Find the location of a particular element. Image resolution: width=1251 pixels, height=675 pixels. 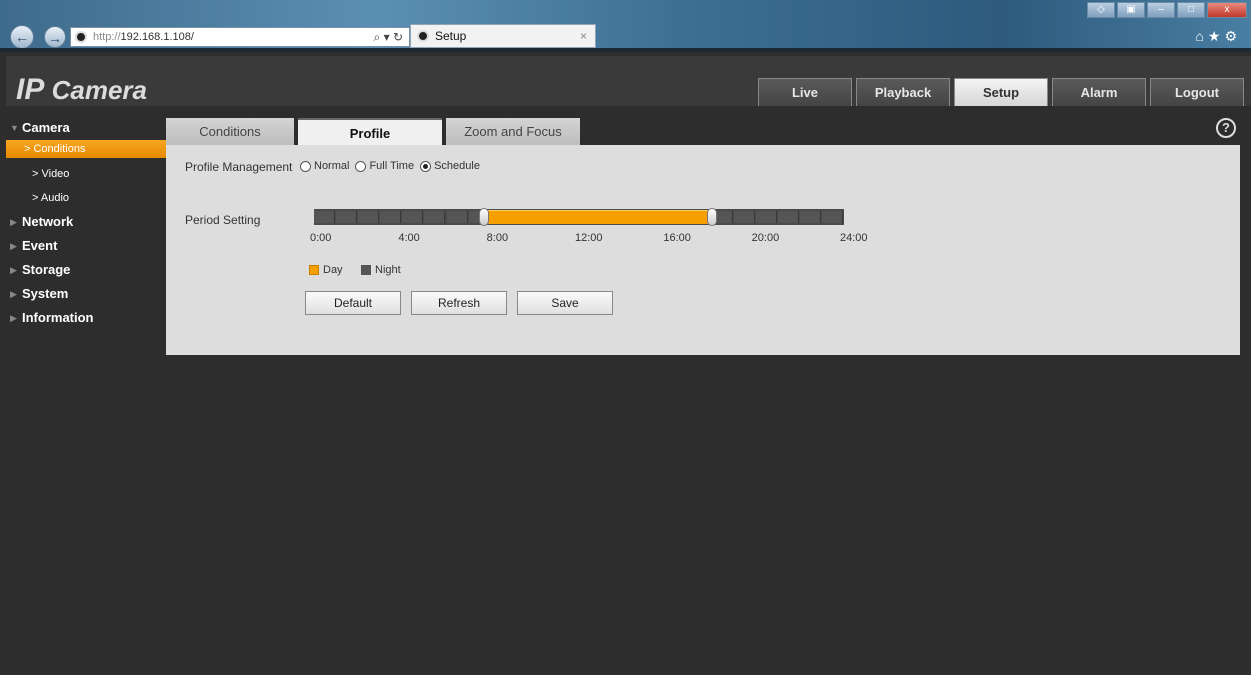

tick-label: 8:00 is located at coordinates (497, 238).